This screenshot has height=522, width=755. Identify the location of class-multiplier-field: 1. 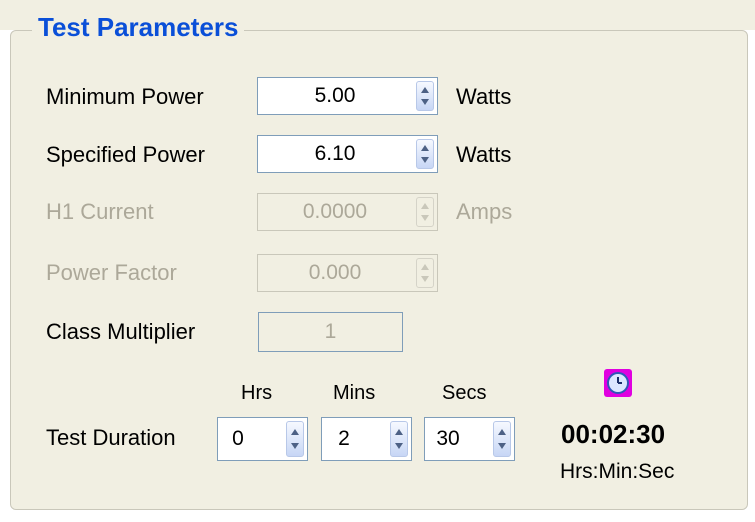
(330, 332).